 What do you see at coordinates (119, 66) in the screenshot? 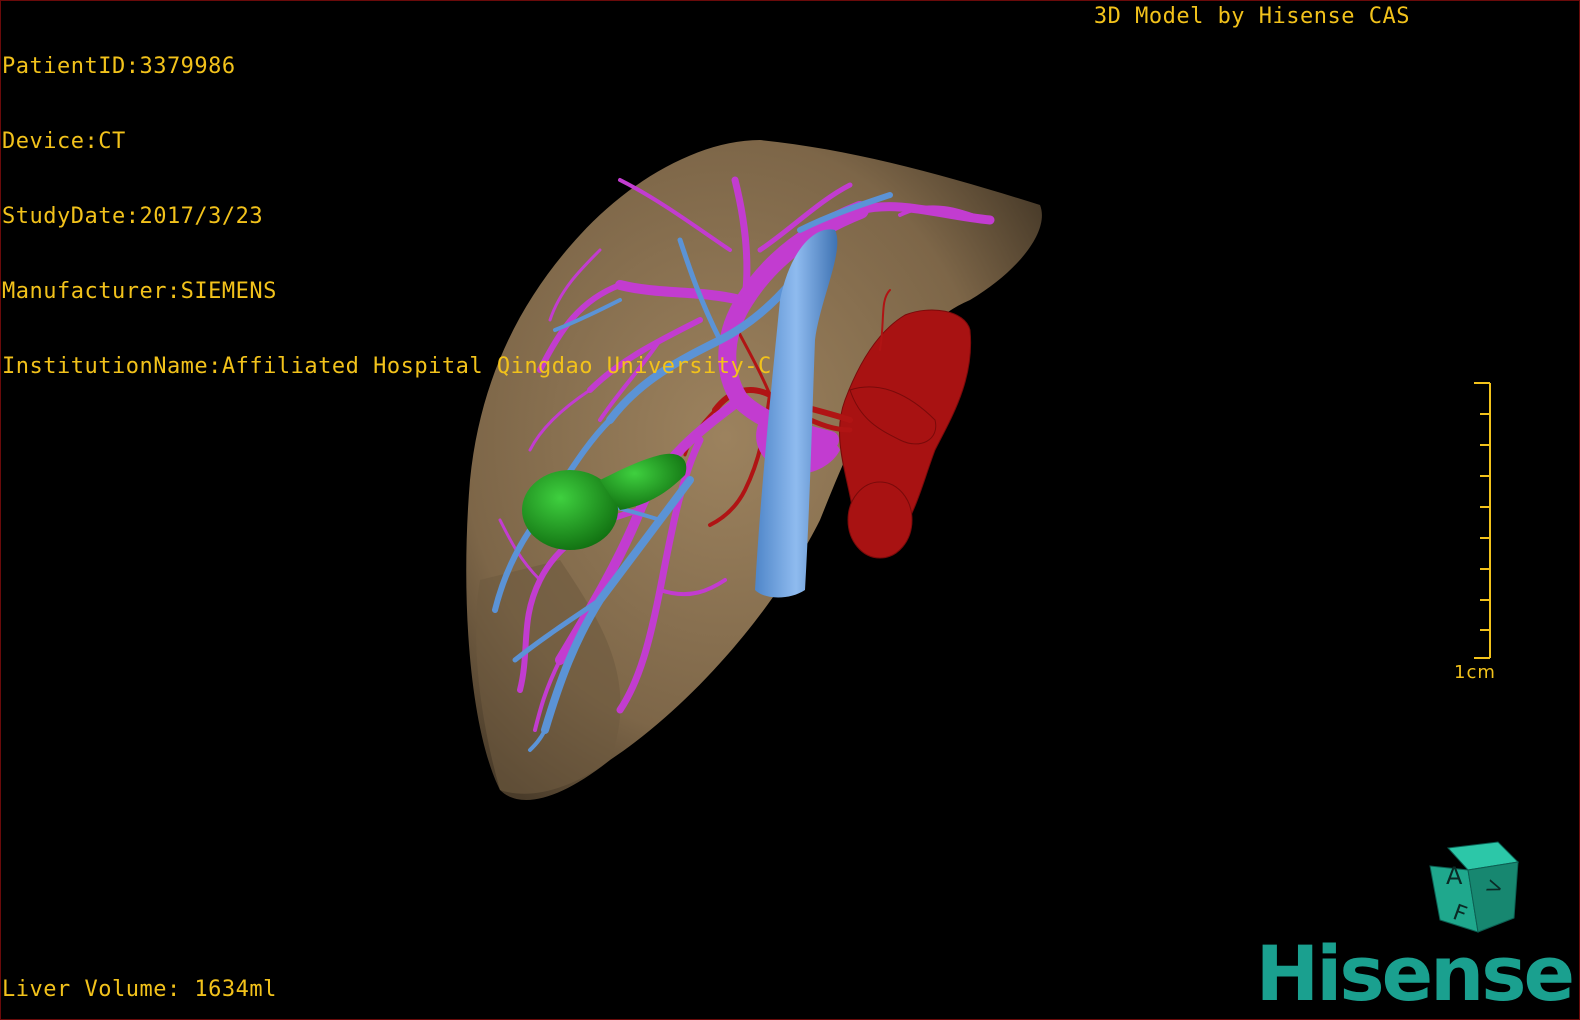
I see `patient-id: PatientID:3379986` at bounding box center [119, 66].